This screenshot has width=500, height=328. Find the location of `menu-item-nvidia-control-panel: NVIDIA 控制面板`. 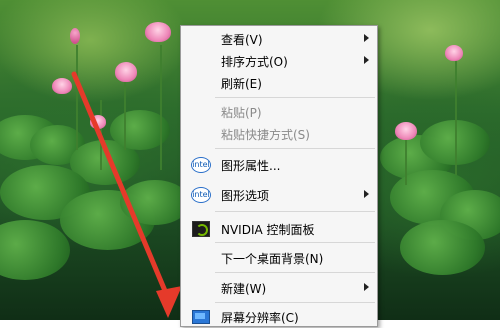

menu-item-nvidia-control-panel: NVIDIA 控制面板 is located at coordinates (279, 229).